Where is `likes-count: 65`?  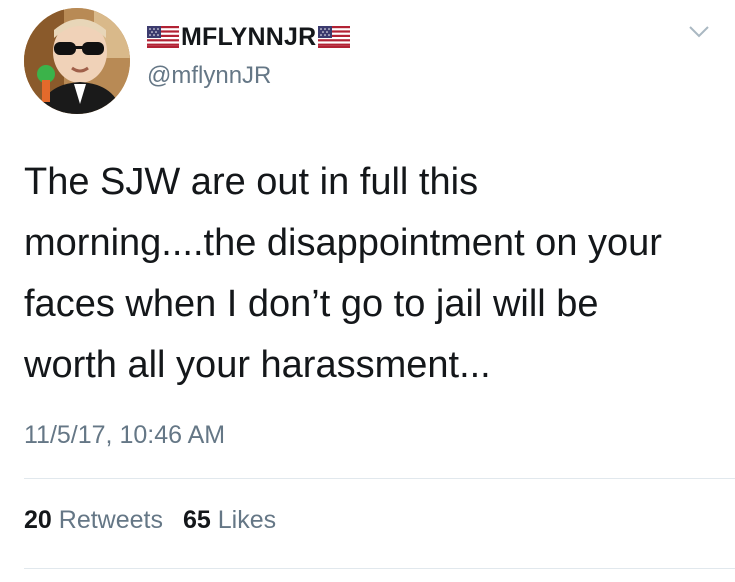 likes-count: 65 is located at coordinates (196, 520).